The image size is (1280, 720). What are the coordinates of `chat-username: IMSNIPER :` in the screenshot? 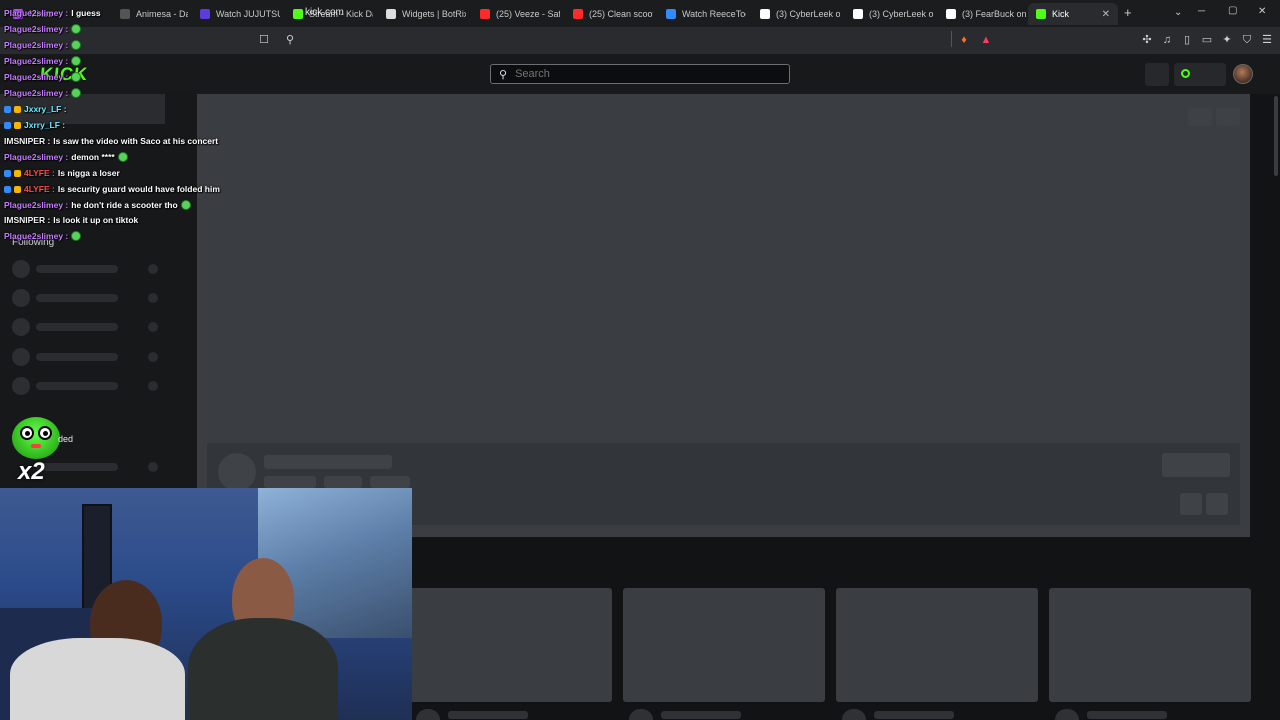 It's located at (27, 220).